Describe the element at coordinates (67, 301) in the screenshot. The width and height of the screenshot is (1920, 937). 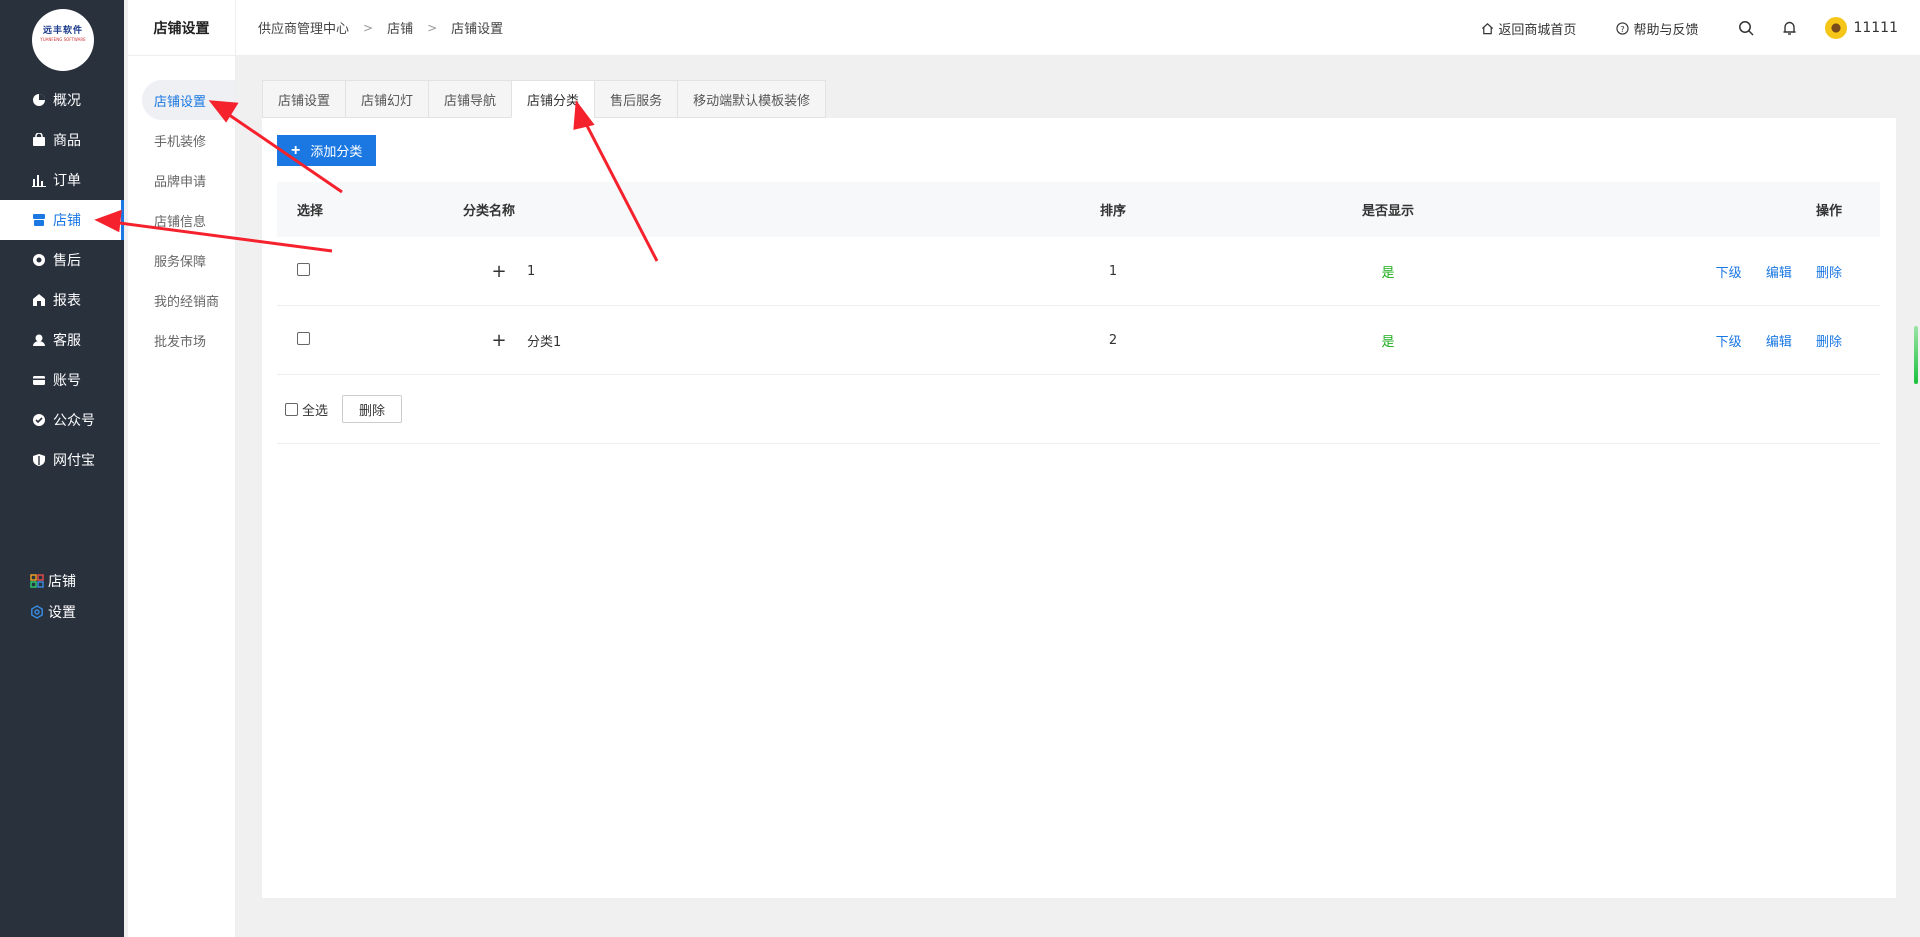
I see `nav-item-label: 报表` at that location.